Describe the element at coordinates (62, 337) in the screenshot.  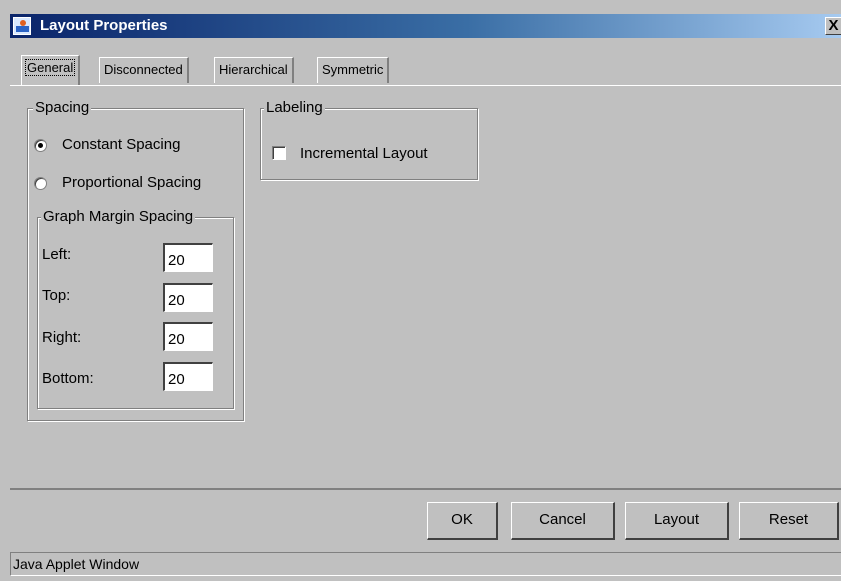
I see `right-margin-label: Right:` at that location.